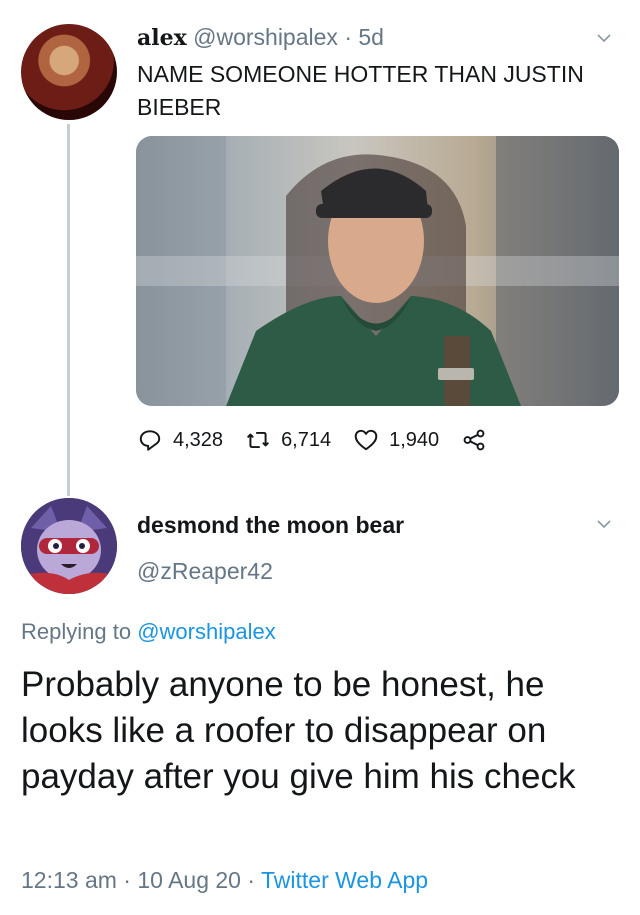  What do you see at coordinates (150, 440) in the screenshot?
I see `reply-icon` at bounding box center [150, 440].